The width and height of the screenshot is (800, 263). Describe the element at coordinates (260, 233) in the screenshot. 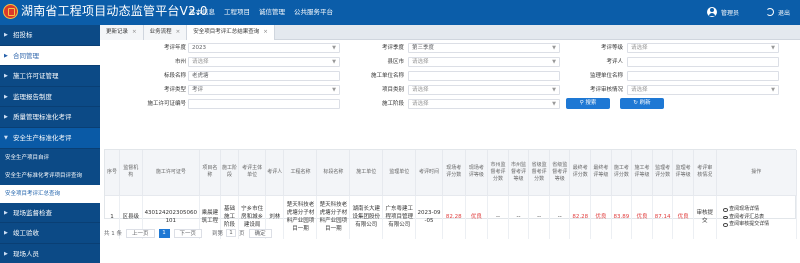

I see `goto-confirm-button: 确定` at that location.